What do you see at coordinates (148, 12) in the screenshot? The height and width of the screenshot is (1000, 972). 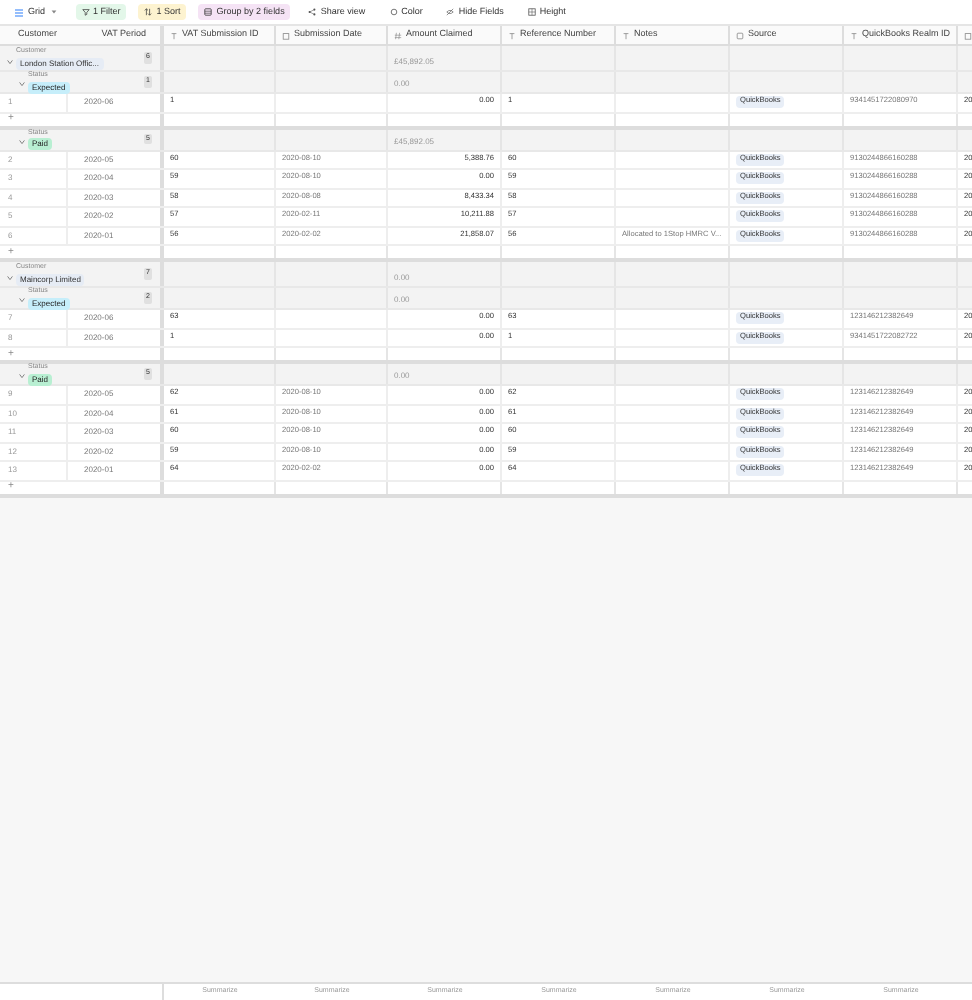 I see `sort-icon` at bounding box center [148, 12].